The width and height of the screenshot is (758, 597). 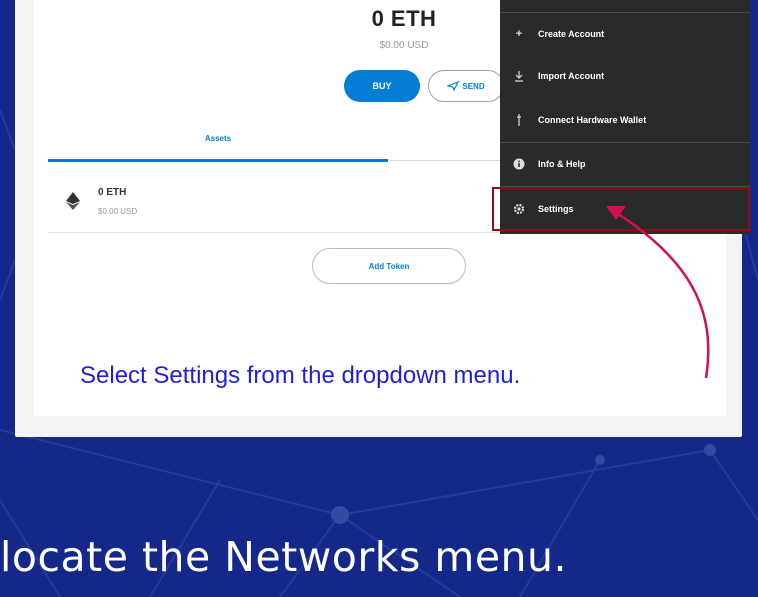 What do you see at coordinates (658, 292) in the screenshot?
I see `annotation-arrow` at bounding box center [658, 292].